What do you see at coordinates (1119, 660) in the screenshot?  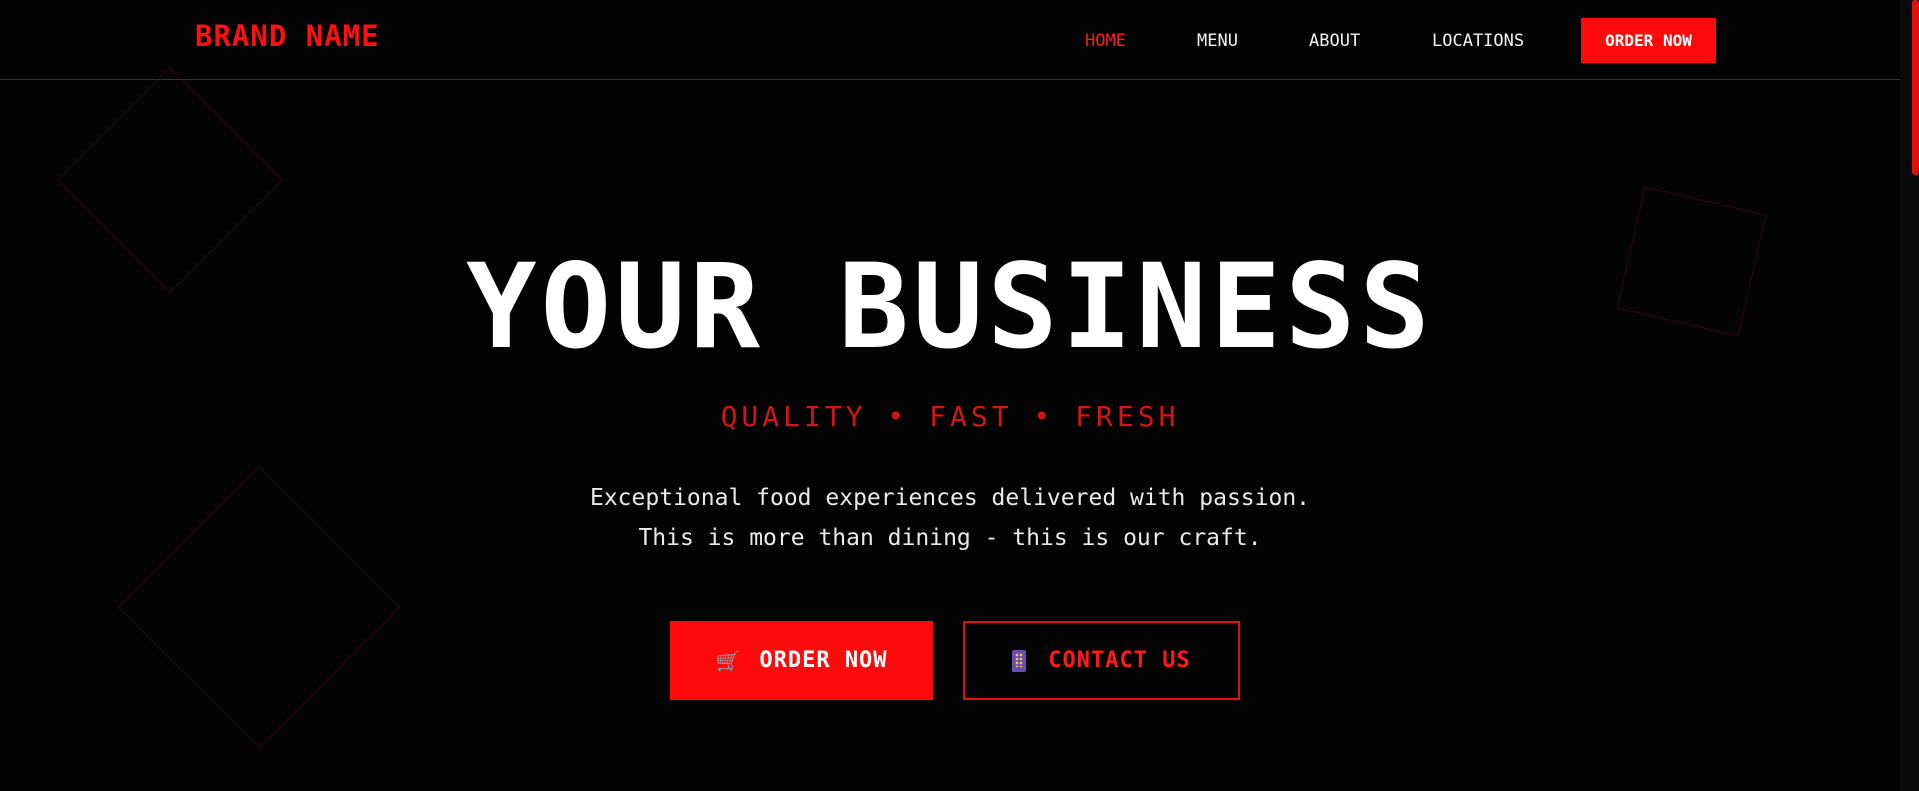 I see `contact-us-label: CONTACT US` at bounding box center [1119, 660].